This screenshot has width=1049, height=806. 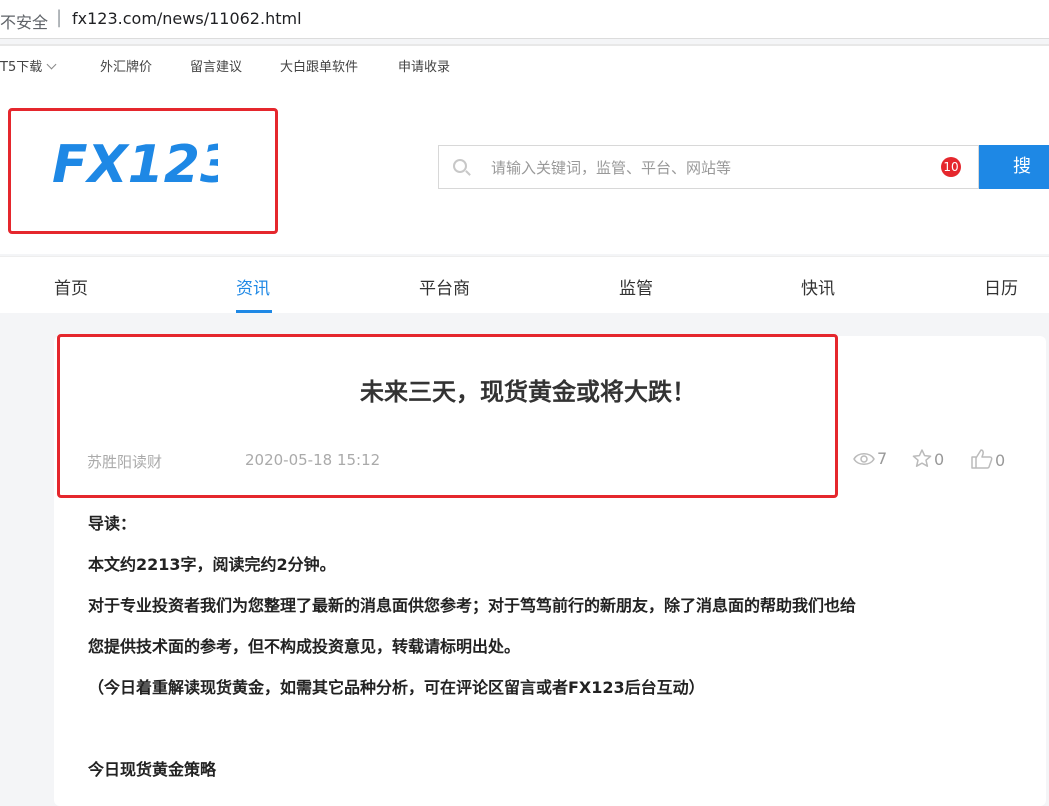 What do you see at coordinates (1000, 460) in the screenshot?
I see `like-count: 0` at bounding box center [1000, 460].